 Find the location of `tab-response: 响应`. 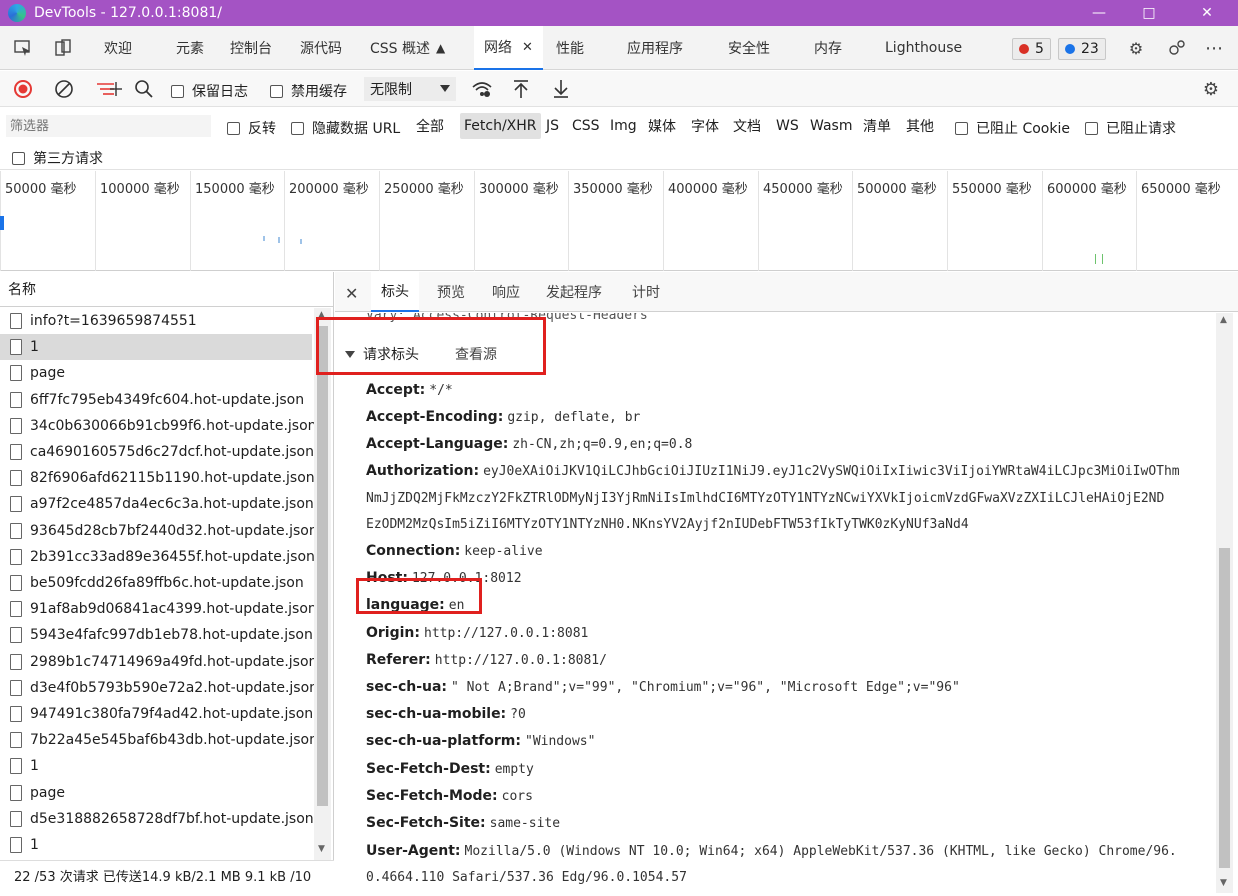

tab-response: 响应 is located at coordinates (506, 292).